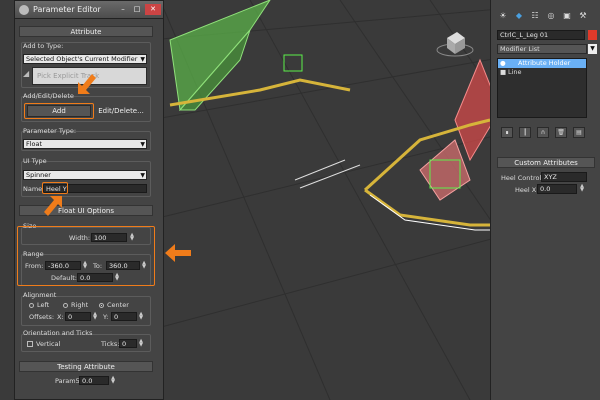  I want to click on heel-x-label: Heel X:, so click(527, 190).